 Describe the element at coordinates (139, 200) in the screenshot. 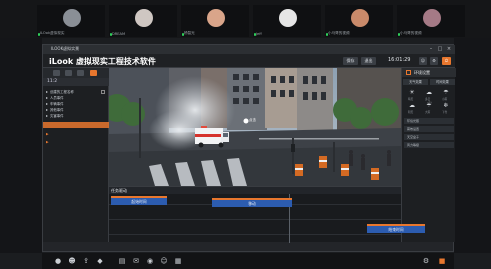

I see `timeline-clip: 起始时间` at that location.